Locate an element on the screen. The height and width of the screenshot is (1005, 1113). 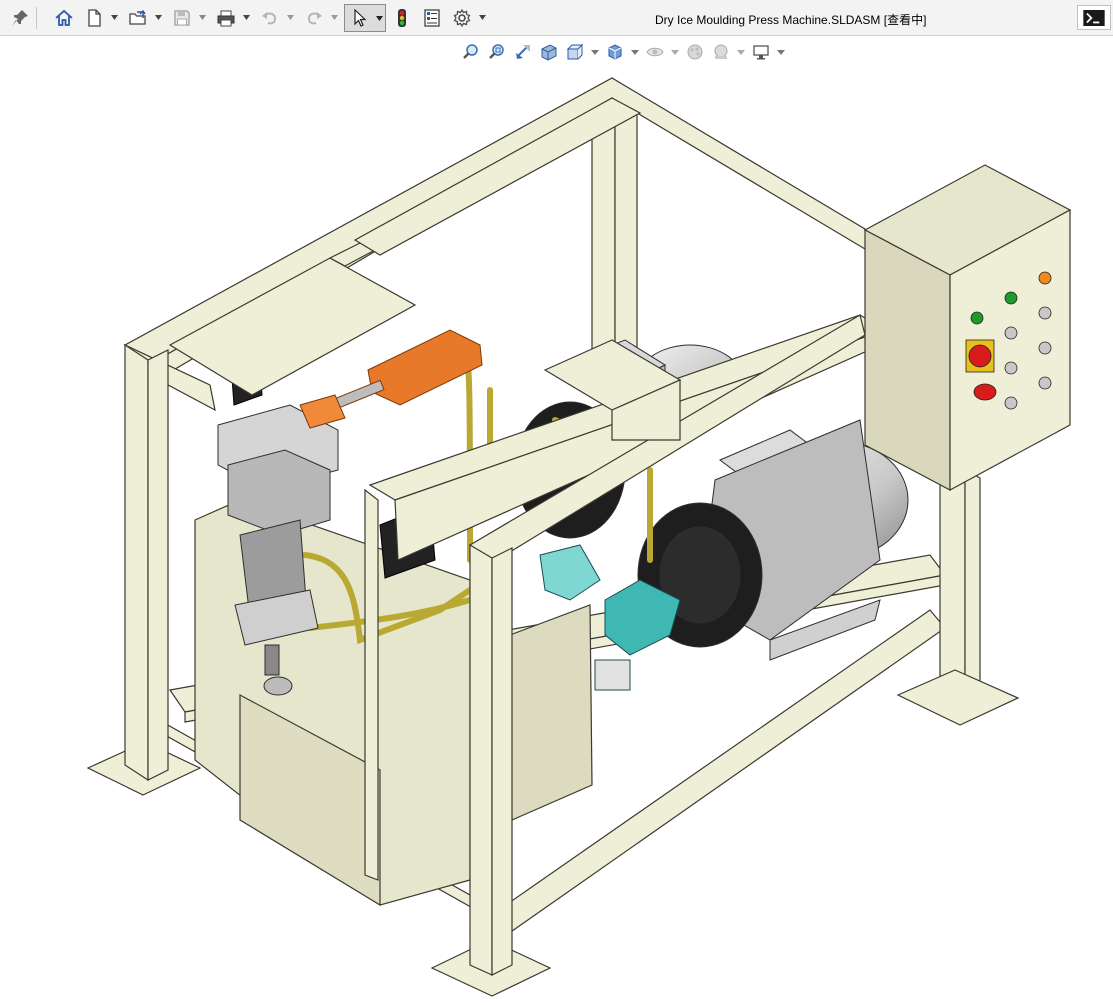
file-properties-icon is located at coordinates (432, 18).